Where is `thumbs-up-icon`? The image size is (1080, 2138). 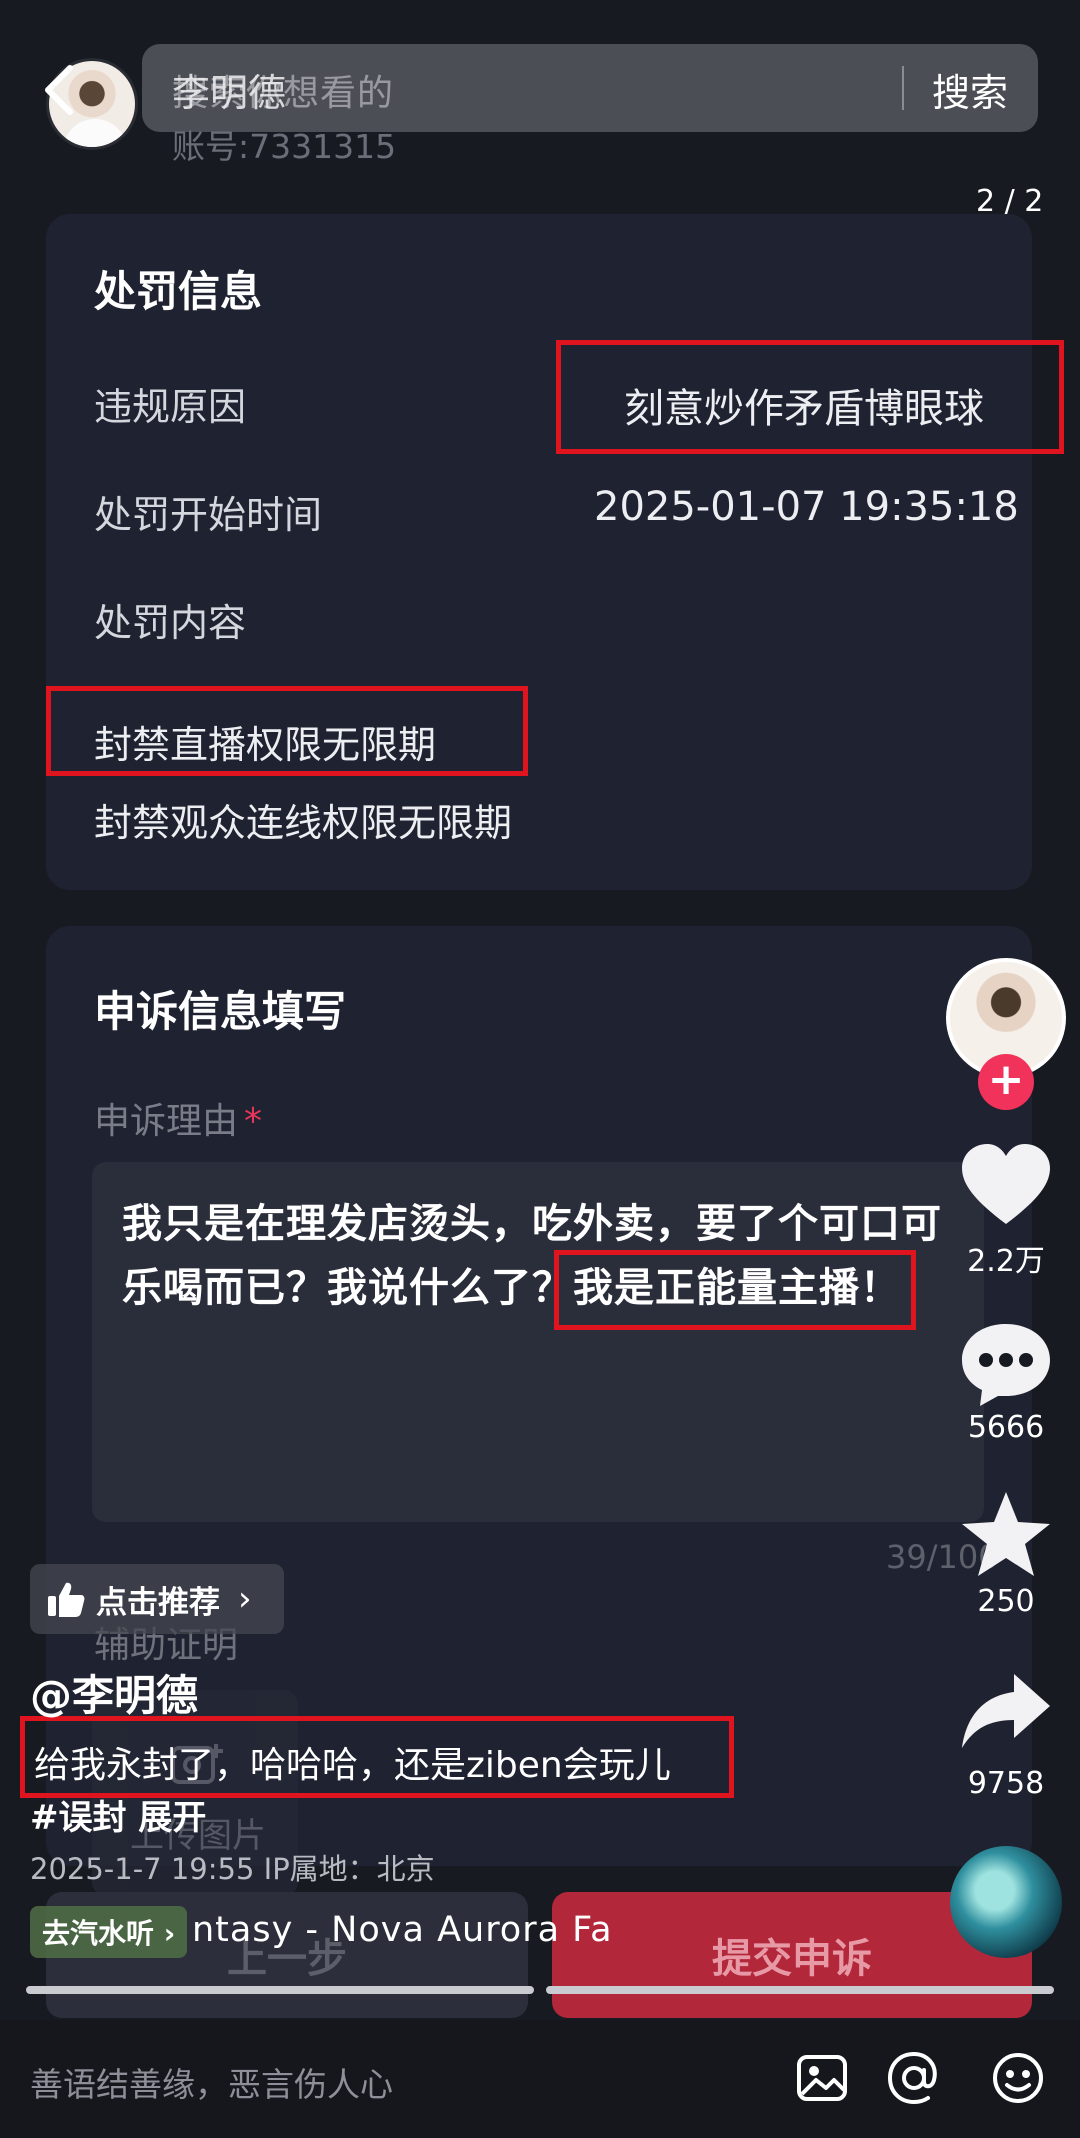
thumbs-up-icon is located at coordinates (66, 1599).